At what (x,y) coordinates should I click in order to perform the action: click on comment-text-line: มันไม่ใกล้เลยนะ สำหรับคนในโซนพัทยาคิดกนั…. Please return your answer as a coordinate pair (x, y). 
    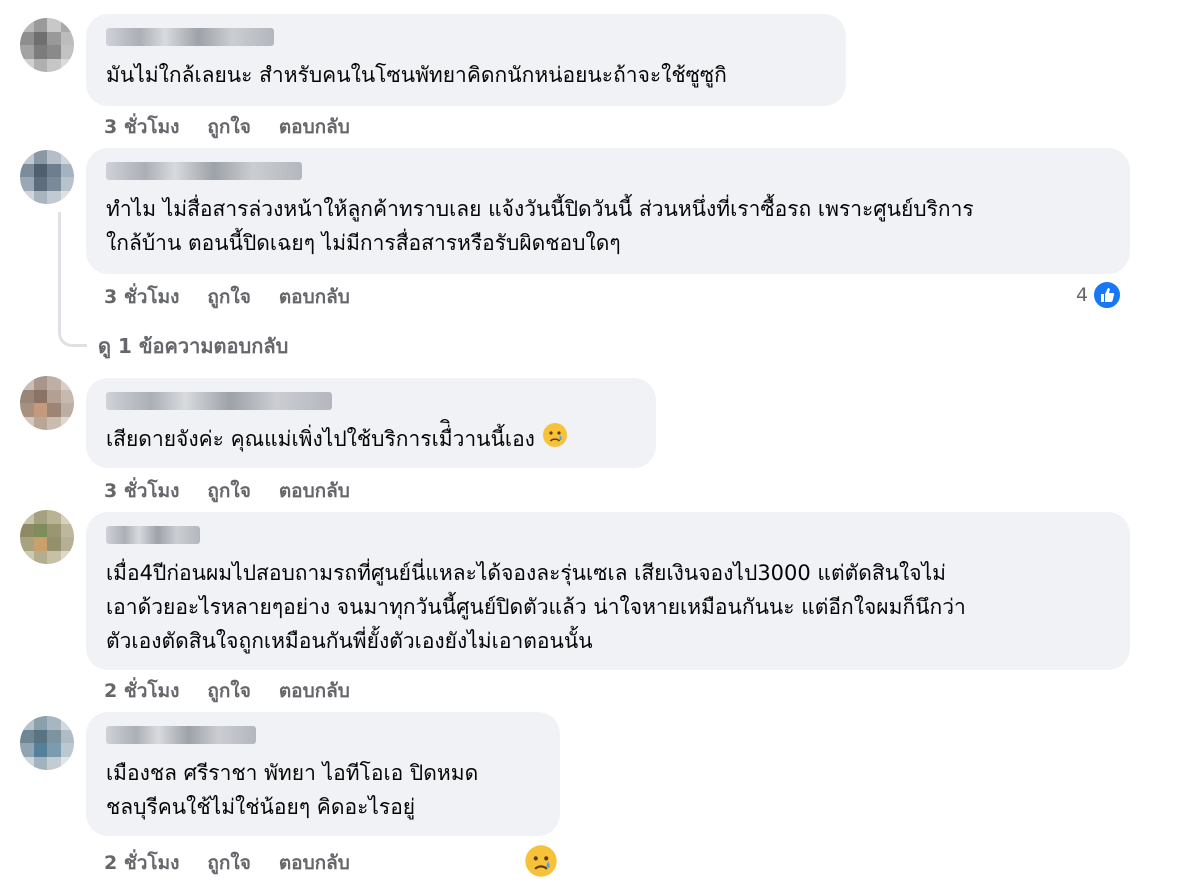
    Looking at the image, I should click on (416, 75).